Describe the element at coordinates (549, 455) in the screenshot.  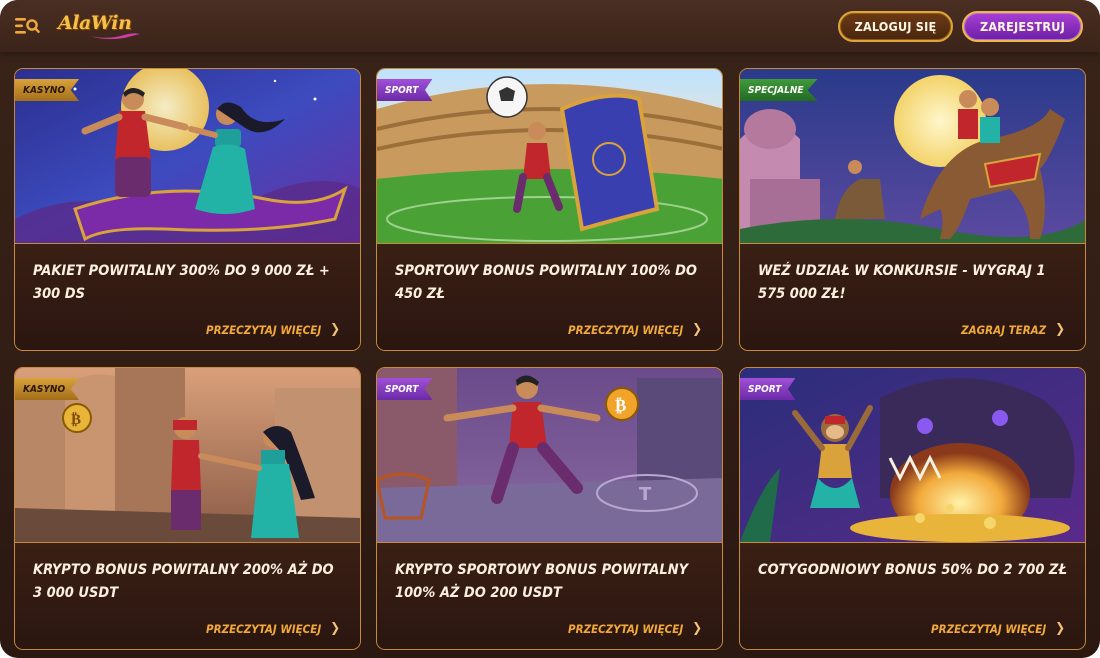
I see `promo-image-crypto-sport: T ₿` at that location.